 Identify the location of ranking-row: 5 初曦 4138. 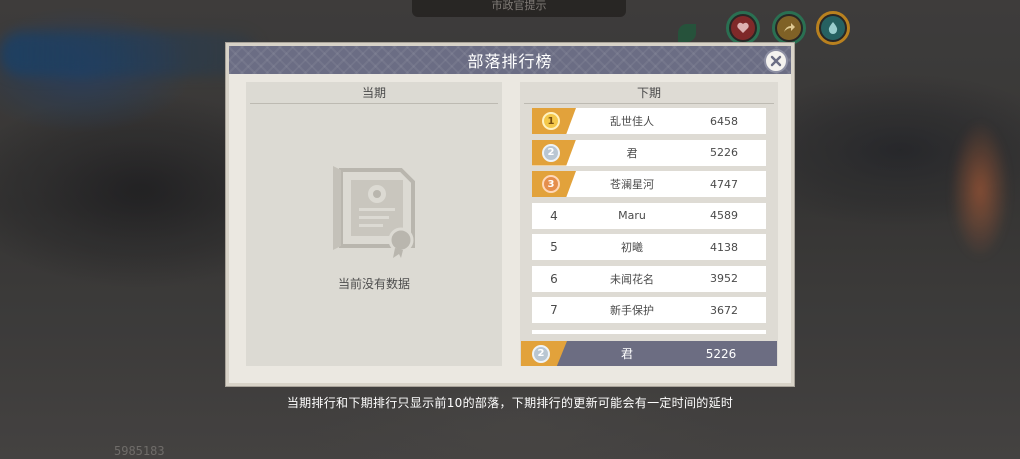
(649, 247).